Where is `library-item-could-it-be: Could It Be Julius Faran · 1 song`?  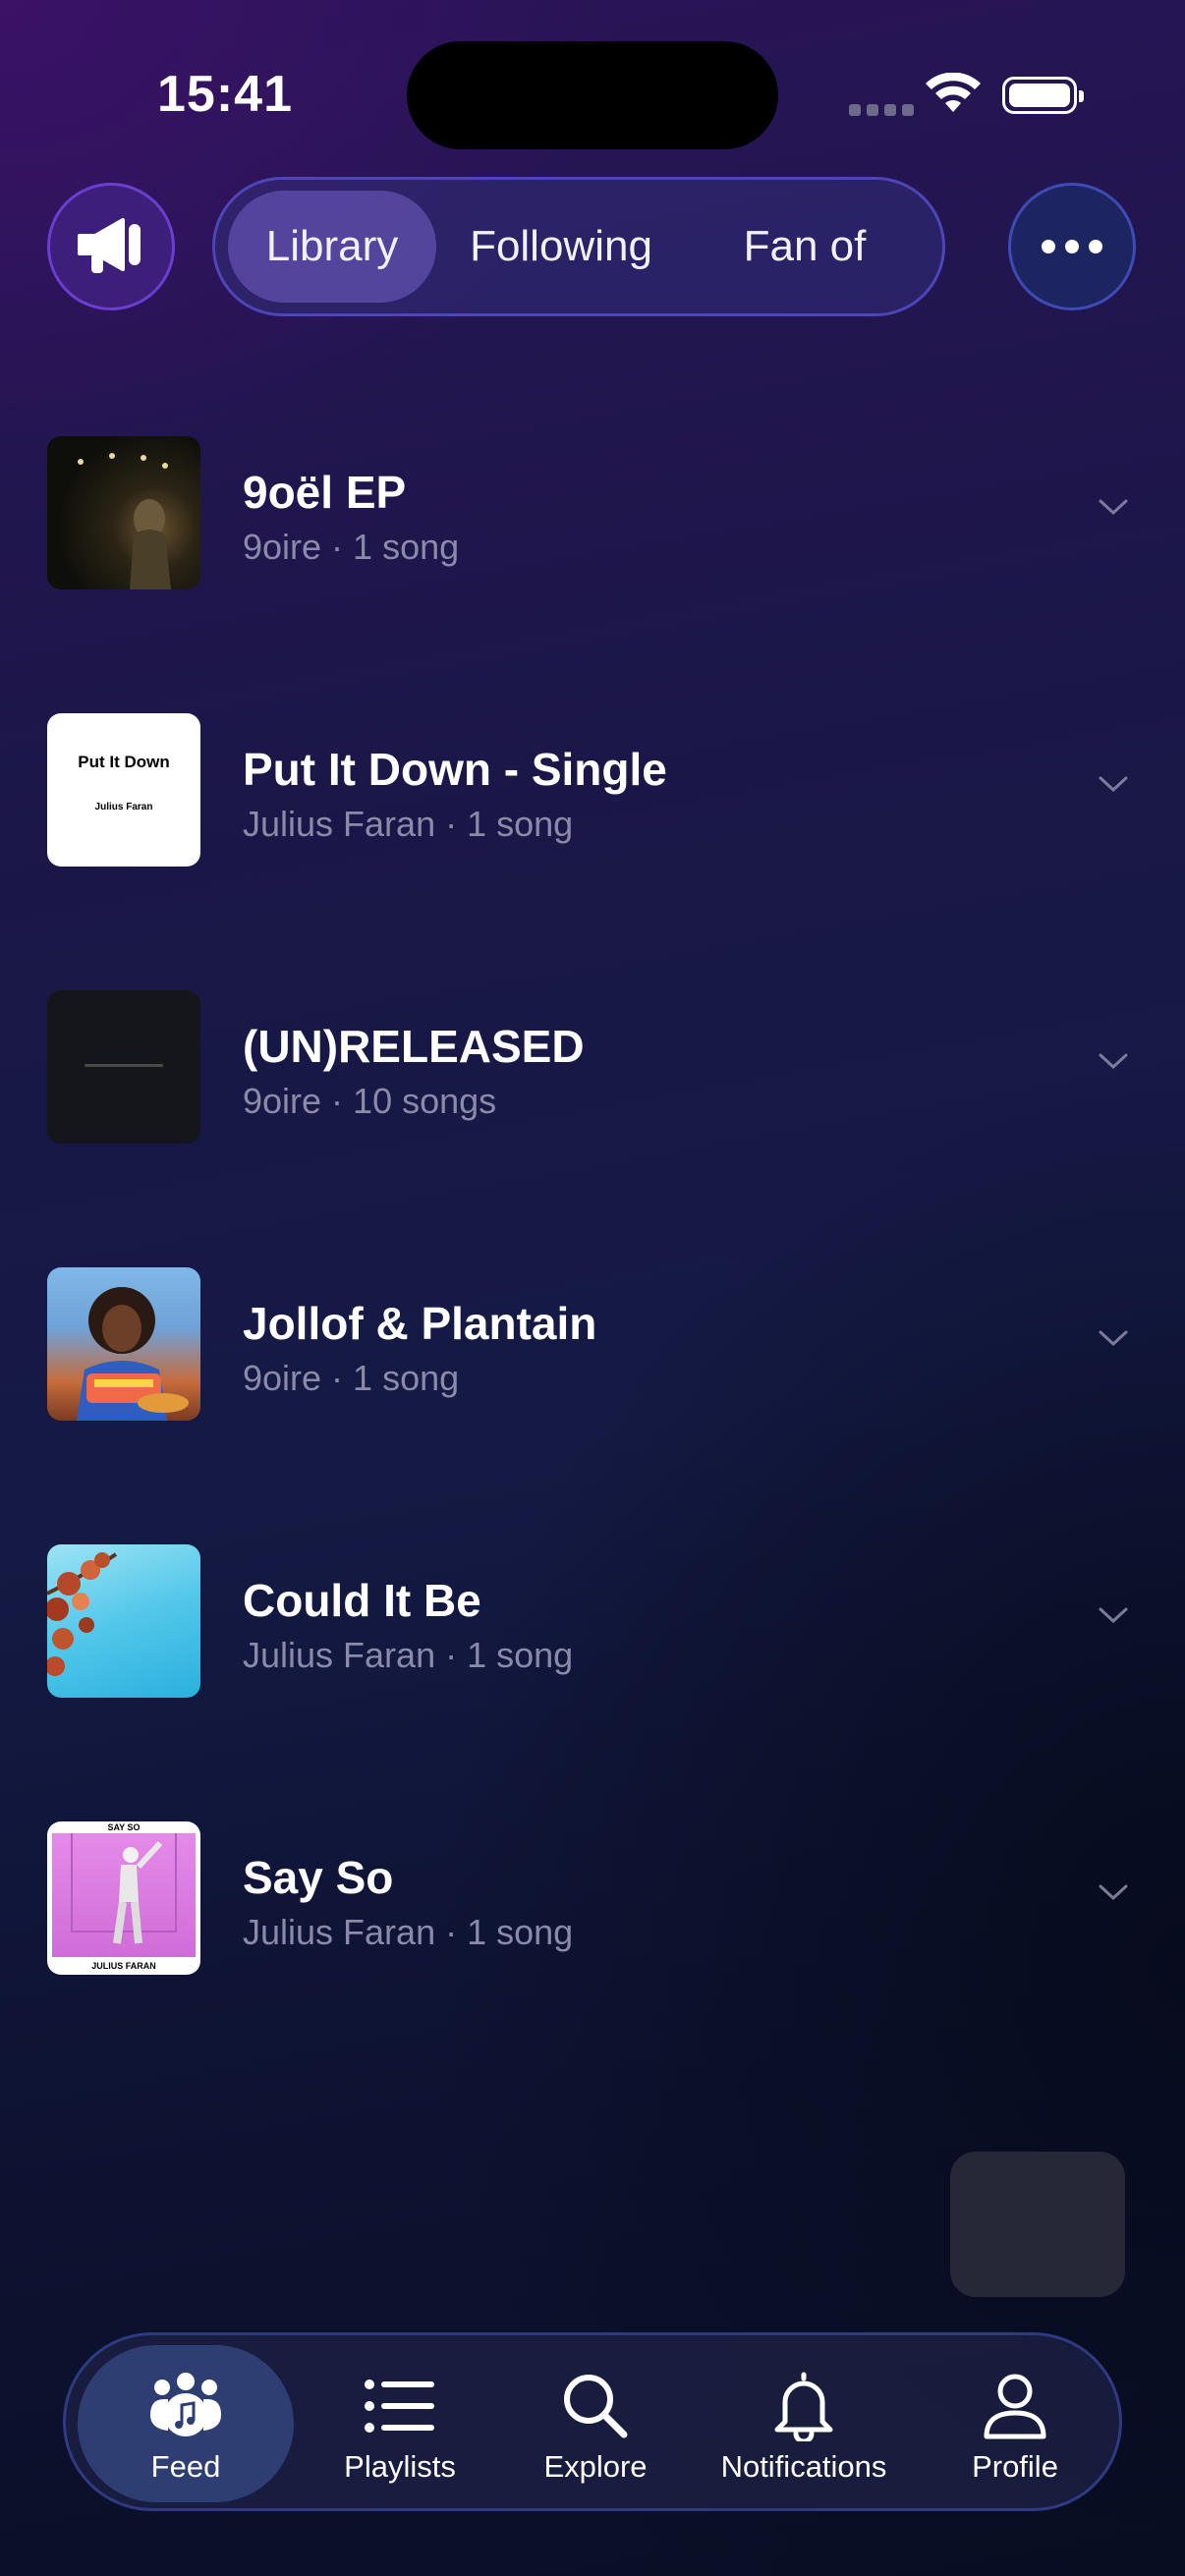
library-item-could-it-be: Could It Be Julius Faran · 1 song is located at coordinates (592, 1623).